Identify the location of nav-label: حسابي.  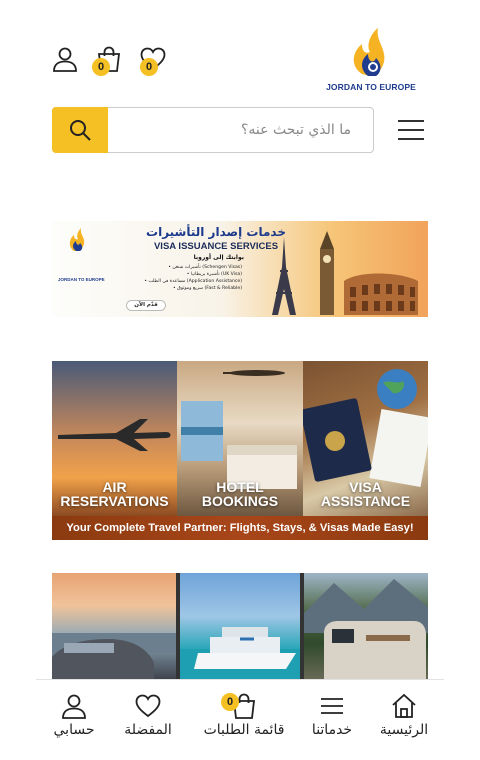
(74, 730).